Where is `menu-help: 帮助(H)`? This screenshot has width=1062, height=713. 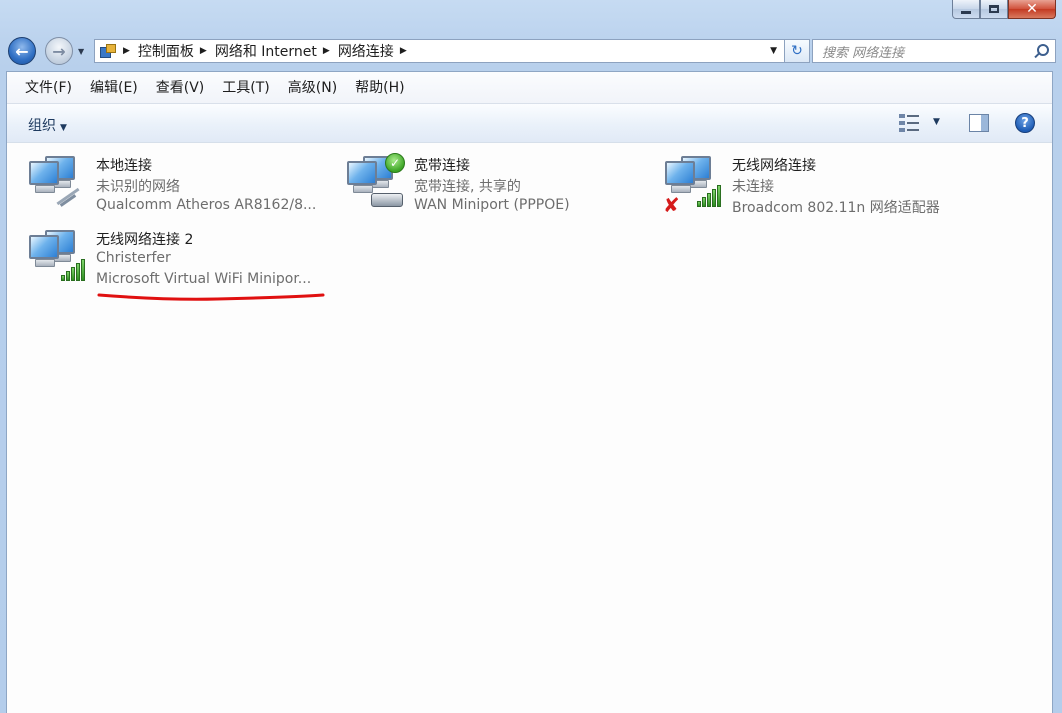 menu-help: 帮助(H) is located at coordinates (379, 88).